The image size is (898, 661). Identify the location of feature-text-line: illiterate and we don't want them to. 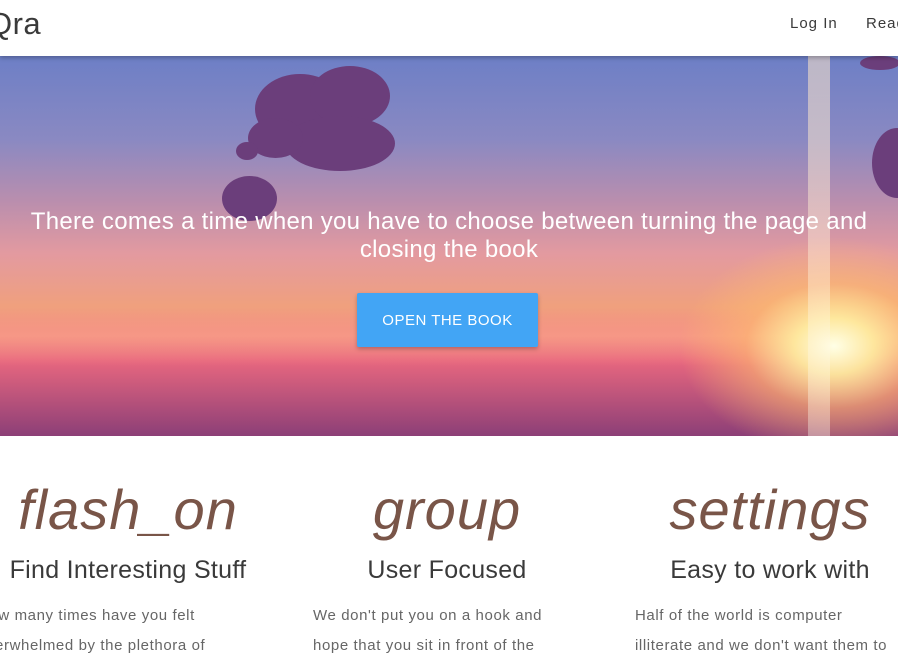
(761, 645).